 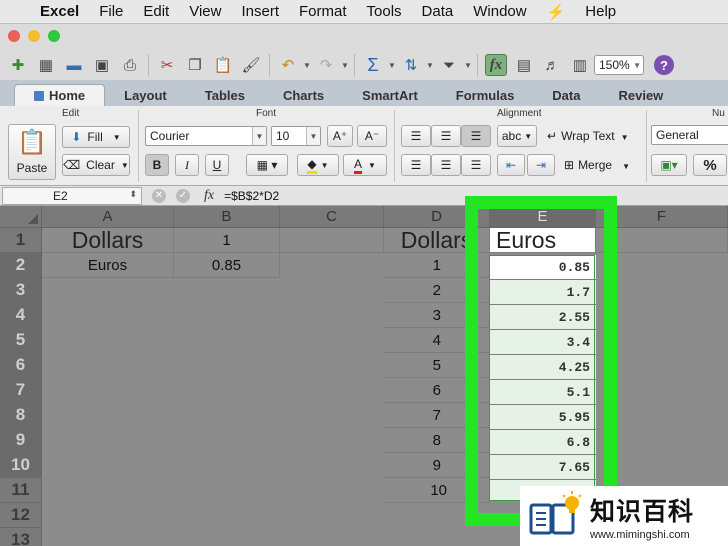 What do you see at coordinates (566, 95) in the screenshot?
I see `tab-data: Data` at bounding box center [566, 95].